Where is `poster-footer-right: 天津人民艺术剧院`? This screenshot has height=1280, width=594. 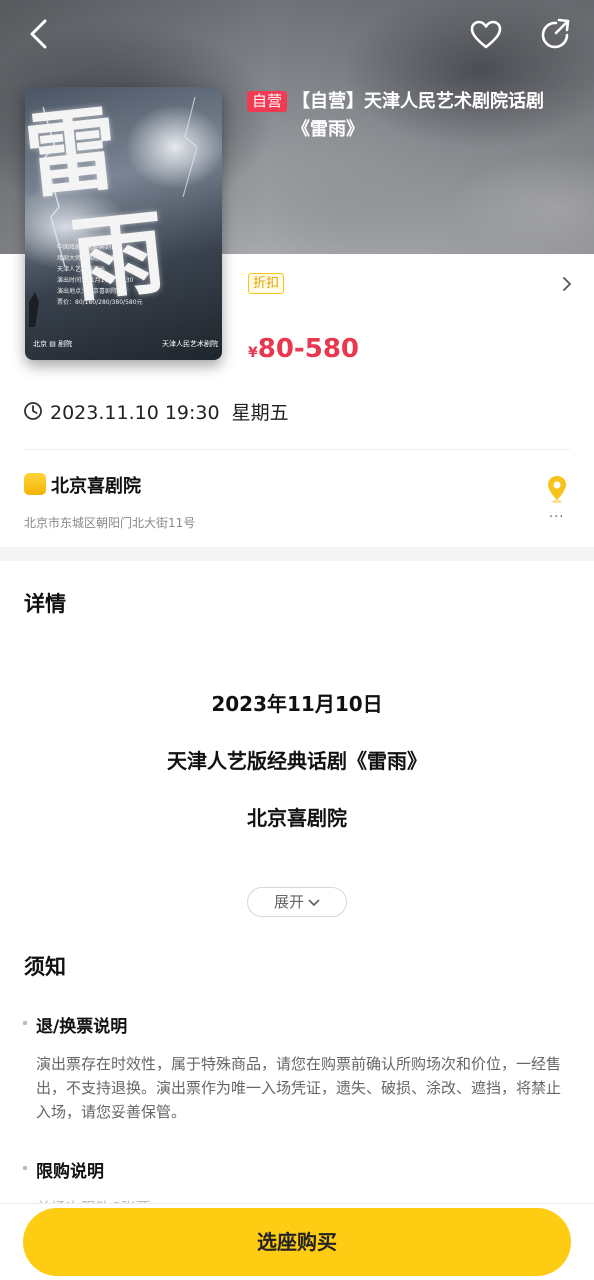
poster-footer-right: 天津人民艺术剧院 is located at coordinates (190, 344).